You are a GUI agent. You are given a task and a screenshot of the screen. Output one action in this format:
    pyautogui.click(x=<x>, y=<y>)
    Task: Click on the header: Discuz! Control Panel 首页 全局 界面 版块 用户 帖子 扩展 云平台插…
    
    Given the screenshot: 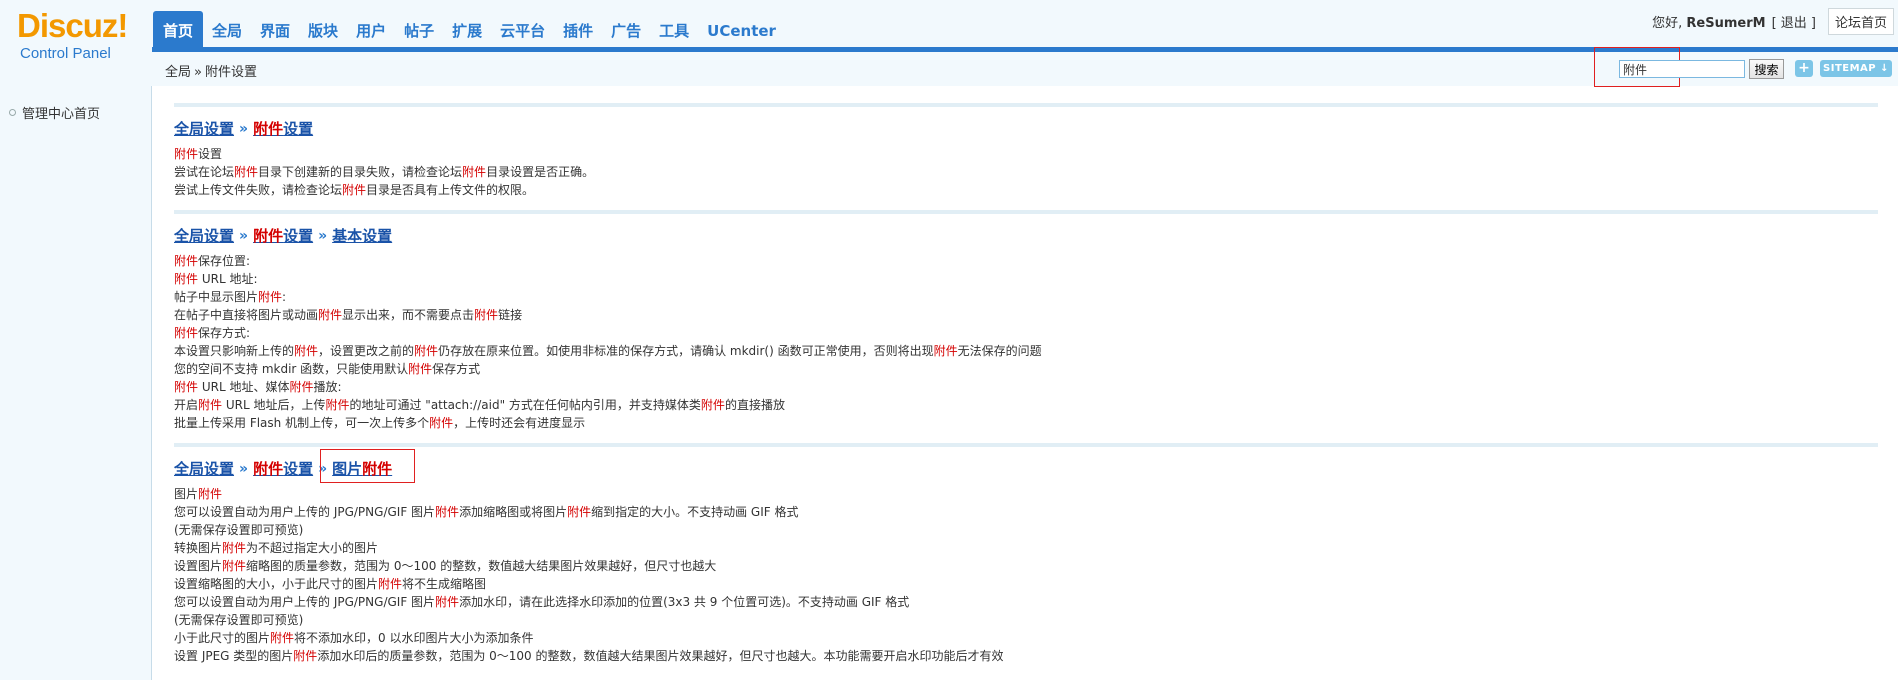 What is the action you would take?
    pyautogui.click(x=949, y=43)
    